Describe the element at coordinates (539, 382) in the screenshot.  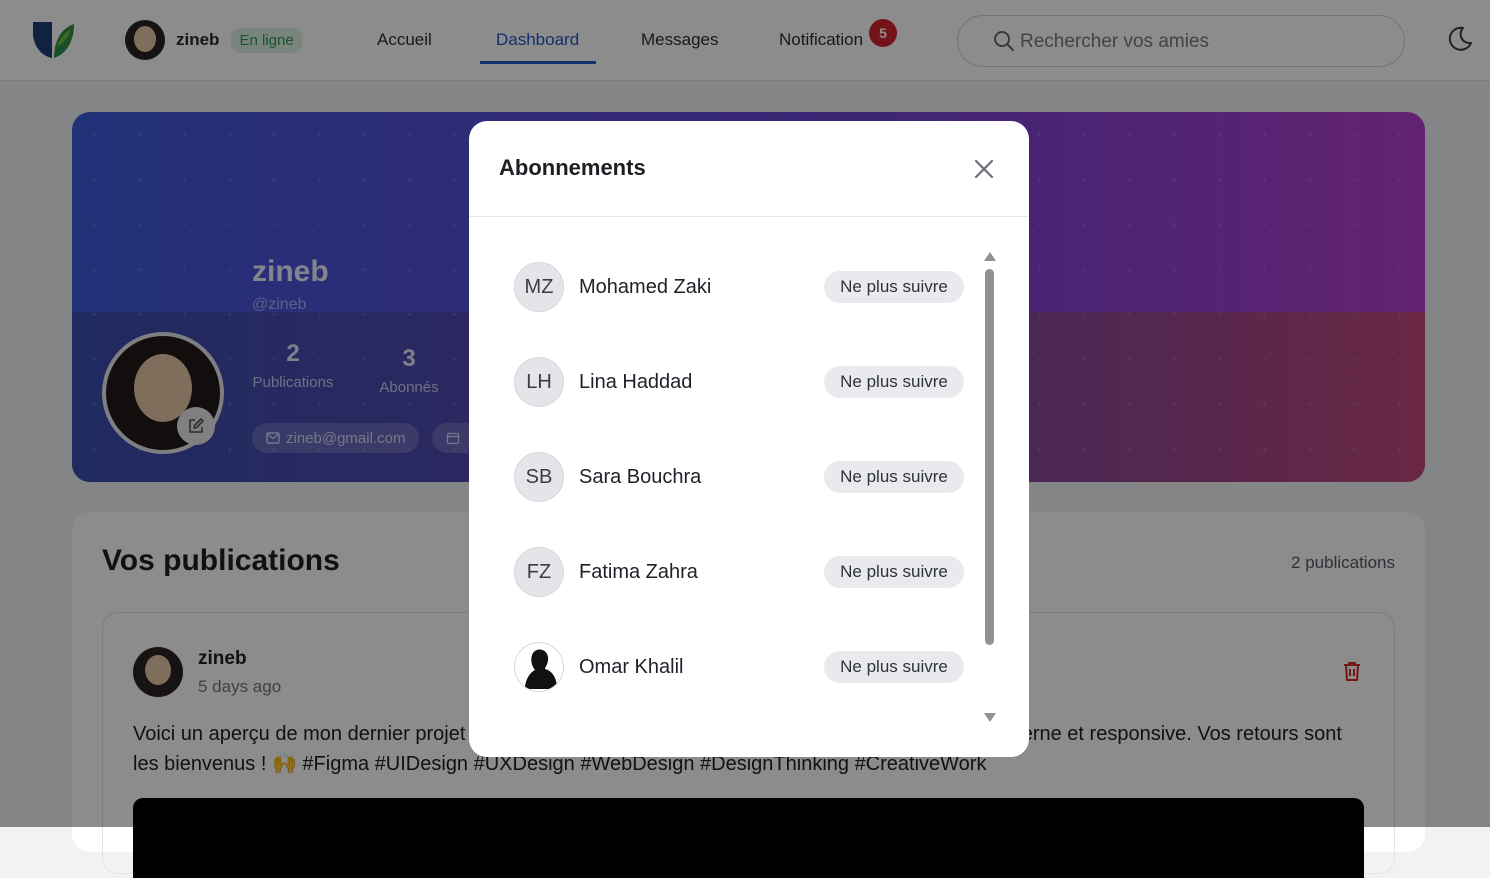
I see `avatar: LH` at that location.